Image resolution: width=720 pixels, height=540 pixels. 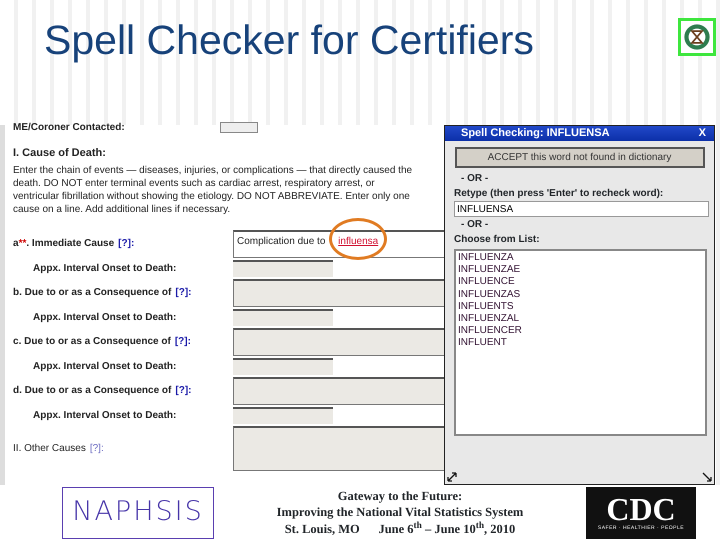 What do you see at coordinates (580, 331) in the screenshot?
I see `list-item: INFLUENCER` at bounding box center [580, 331].